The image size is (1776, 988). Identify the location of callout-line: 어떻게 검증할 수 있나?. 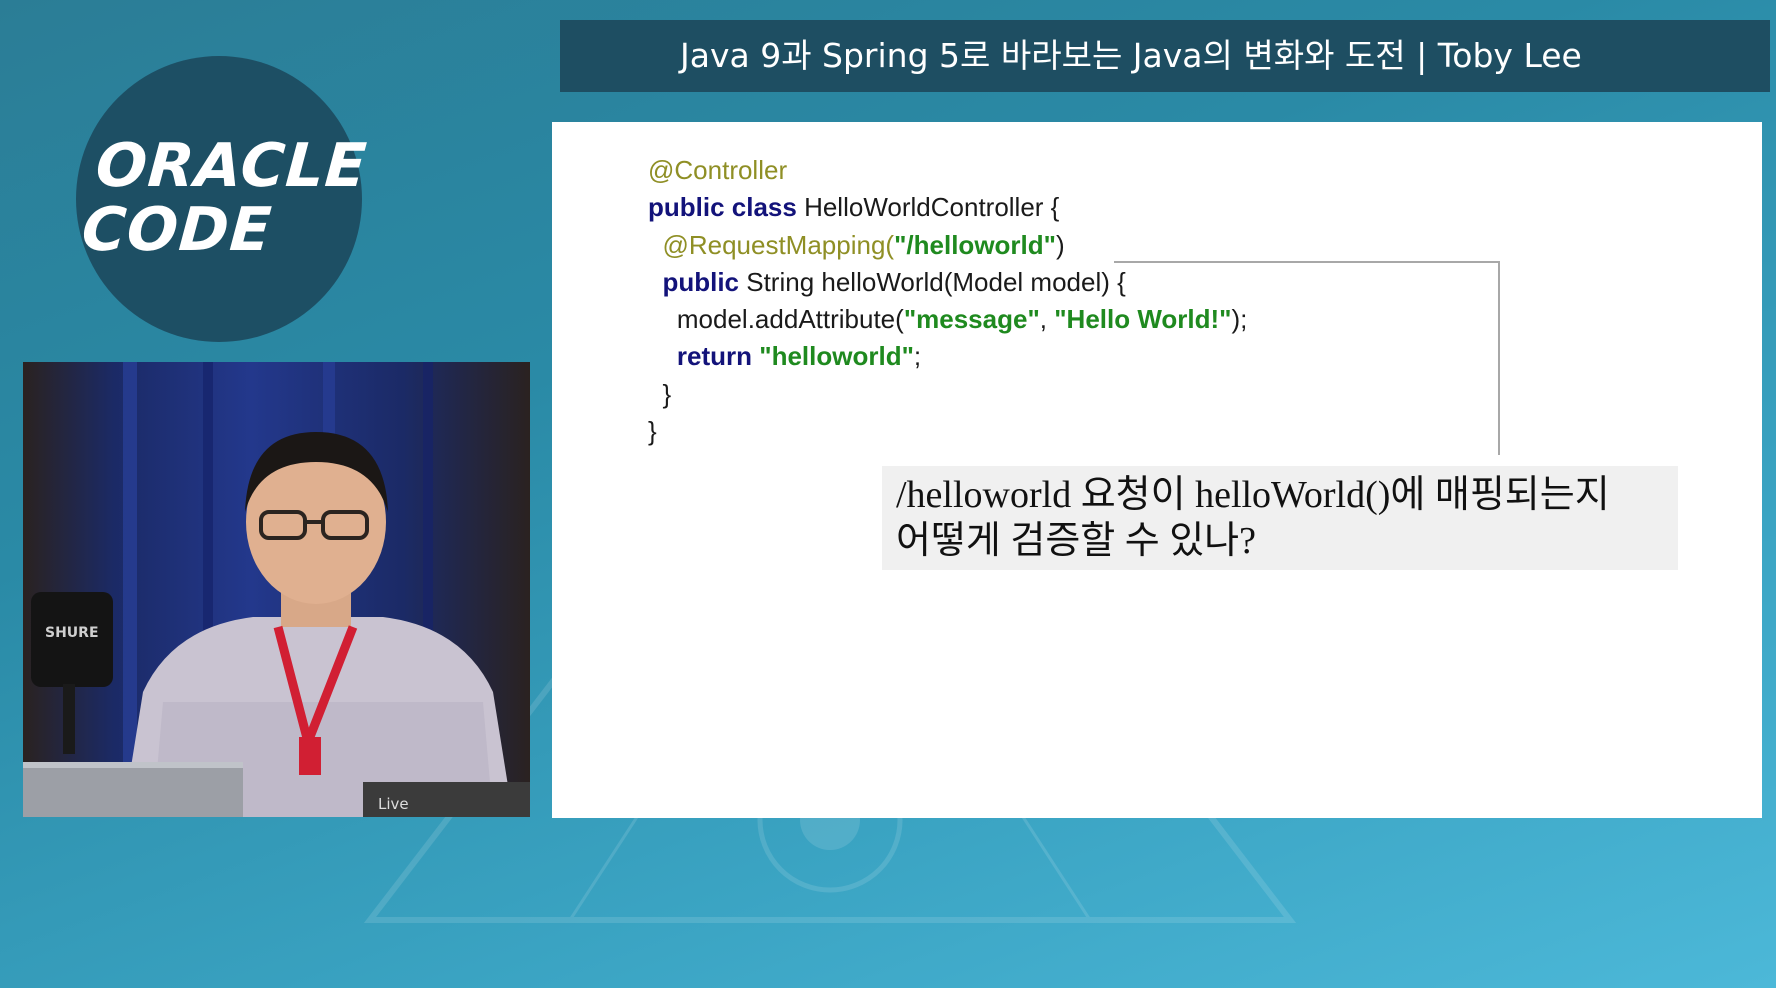
(1076, 541).